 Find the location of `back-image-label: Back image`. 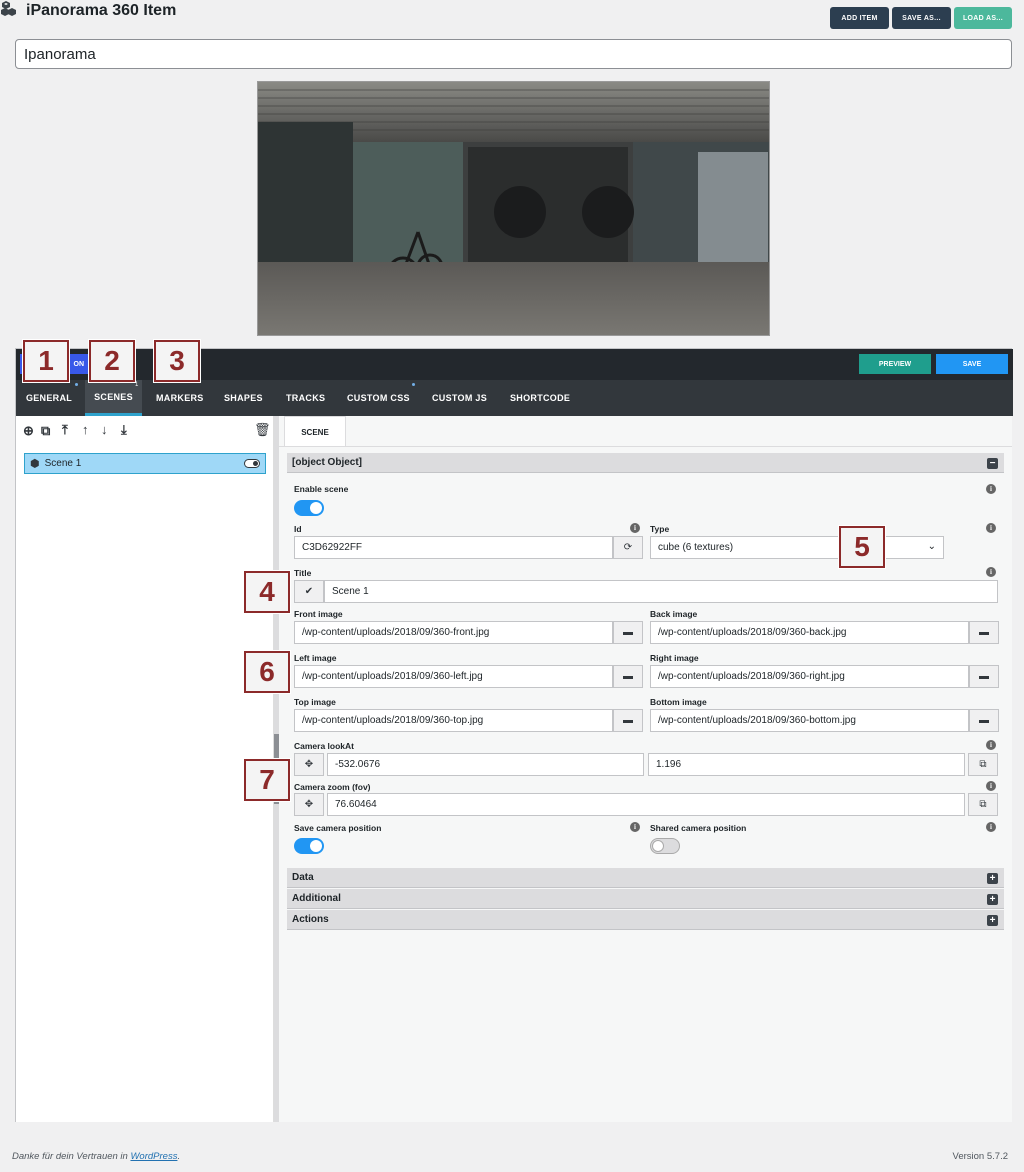

back-image-label: Back image is located at coordinates (674, 614).